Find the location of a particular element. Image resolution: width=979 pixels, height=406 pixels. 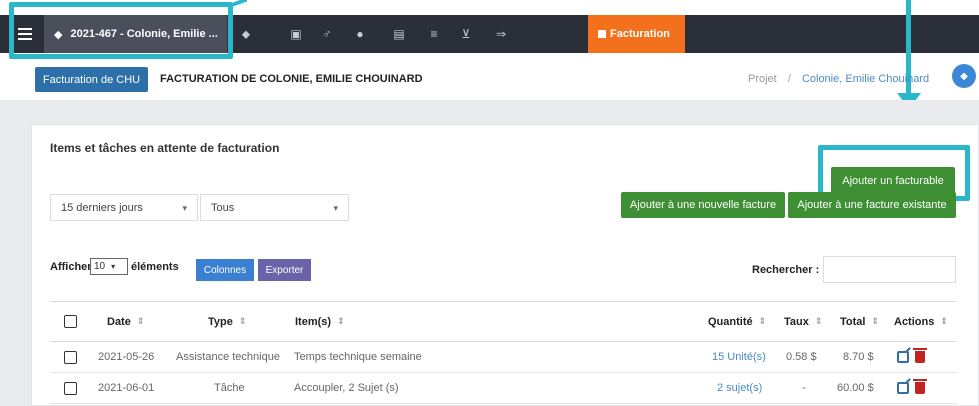

search-label: Rechercher : is located at coordinates (786, 270).